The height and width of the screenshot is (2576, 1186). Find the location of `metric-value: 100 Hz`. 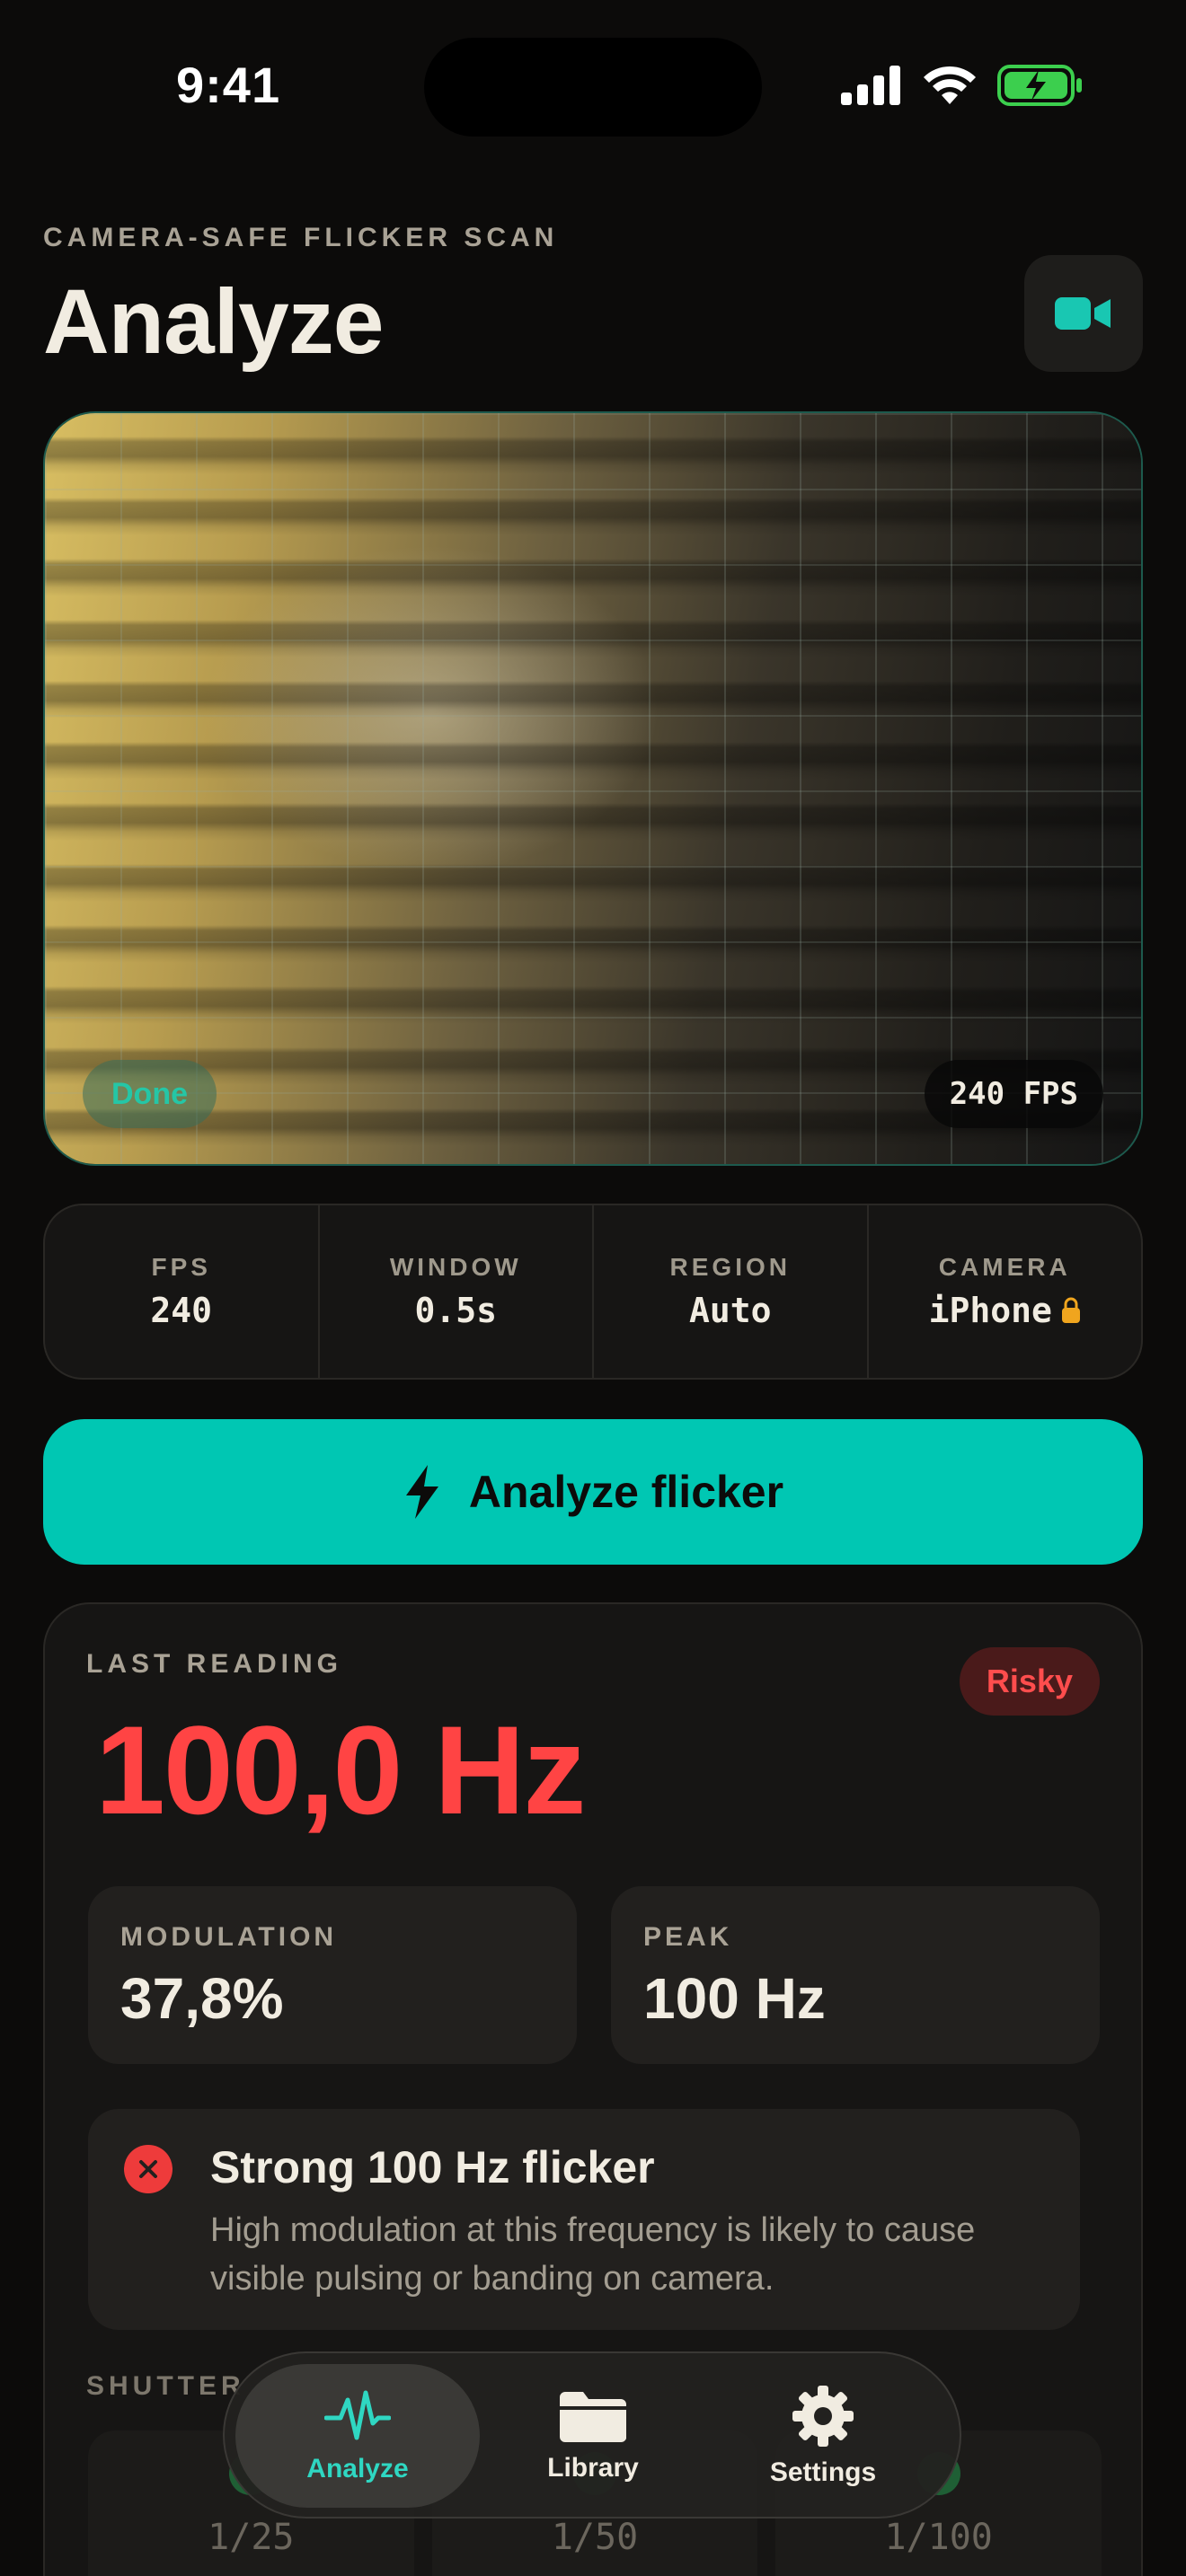

metric-value: 100 Hz is located at coordinates (734, 1999).